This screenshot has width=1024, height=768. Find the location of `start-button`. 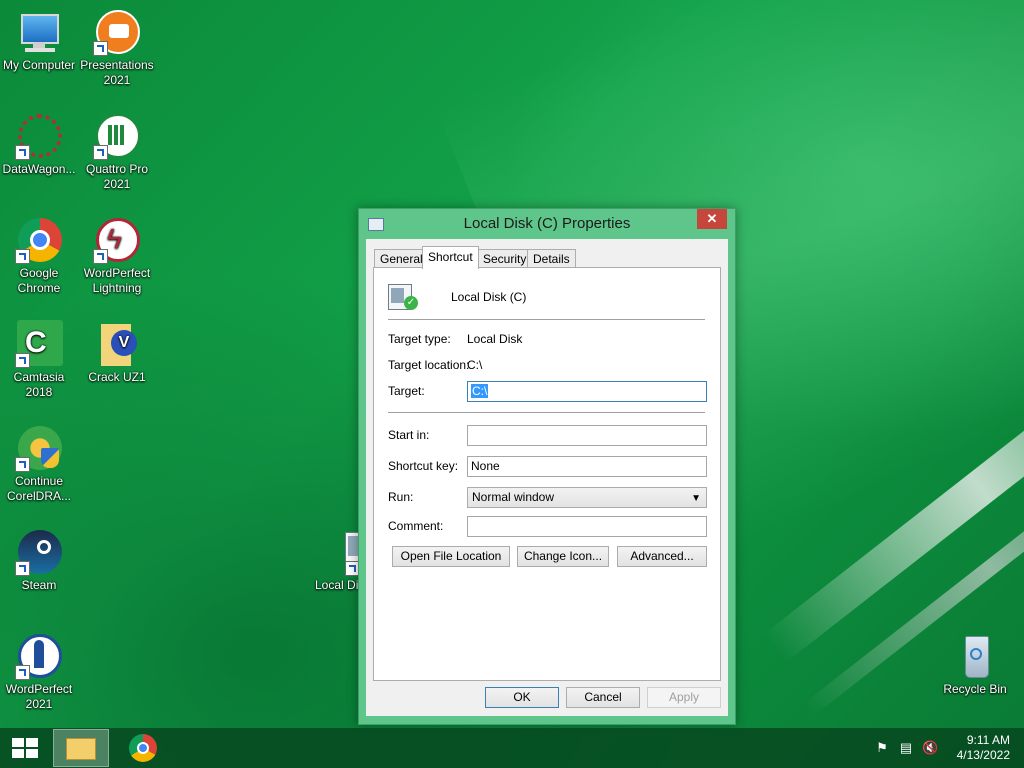

start-button is located at coordinates (28, 748).